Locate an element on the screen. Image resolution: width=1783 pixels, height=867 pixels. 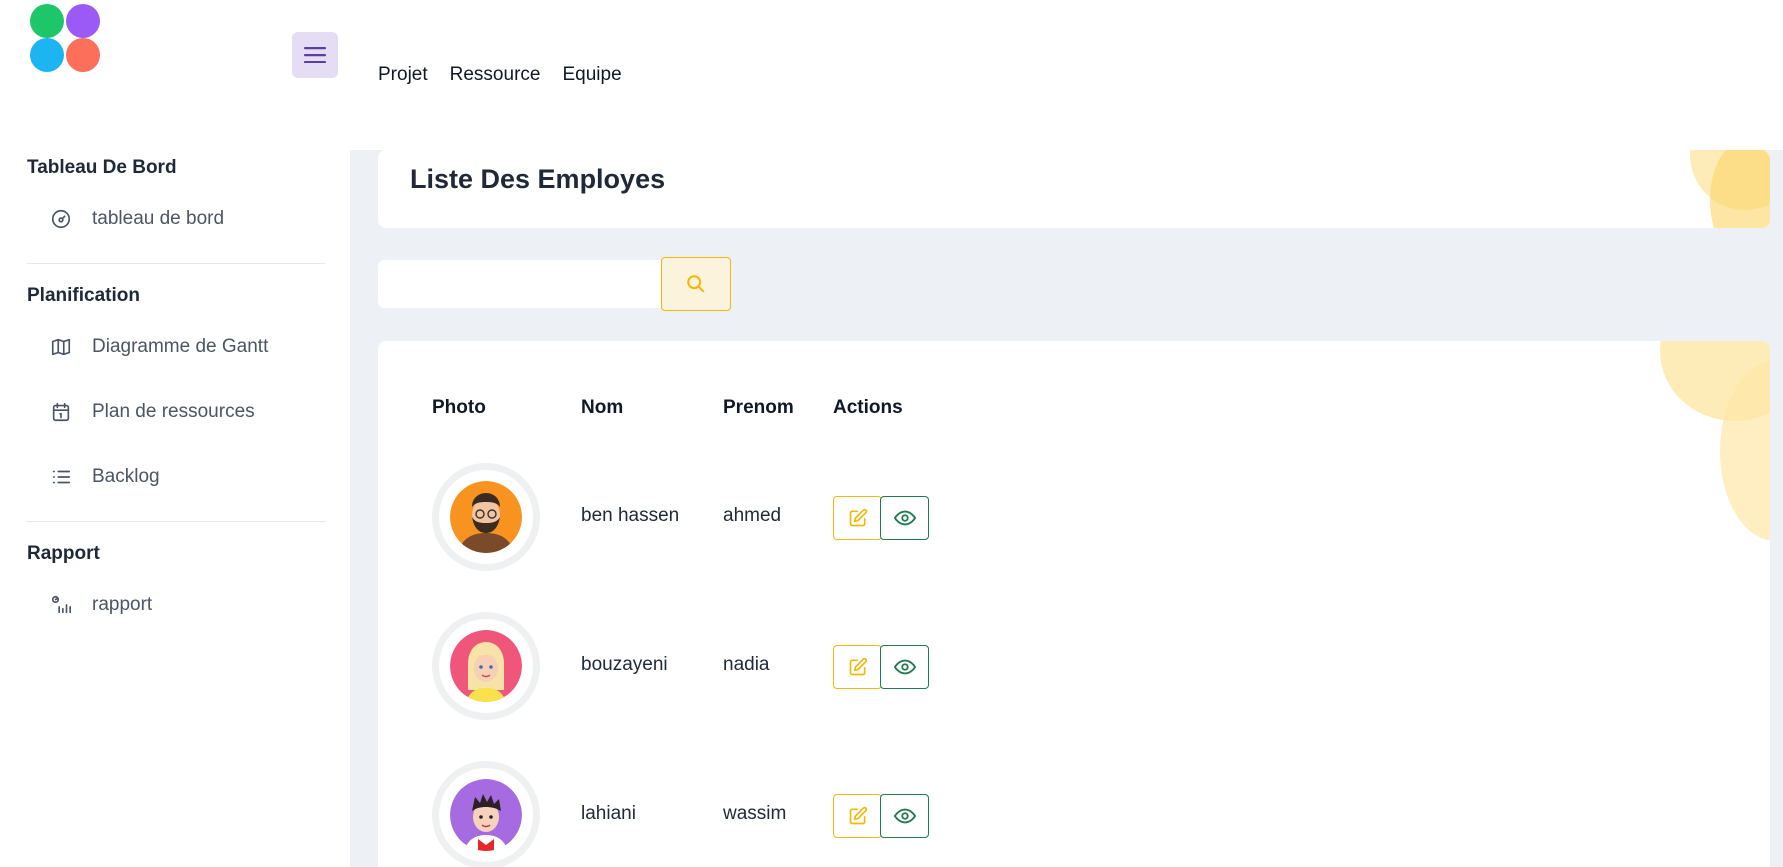
man-young-avatar is located at coordinates (486, 815).